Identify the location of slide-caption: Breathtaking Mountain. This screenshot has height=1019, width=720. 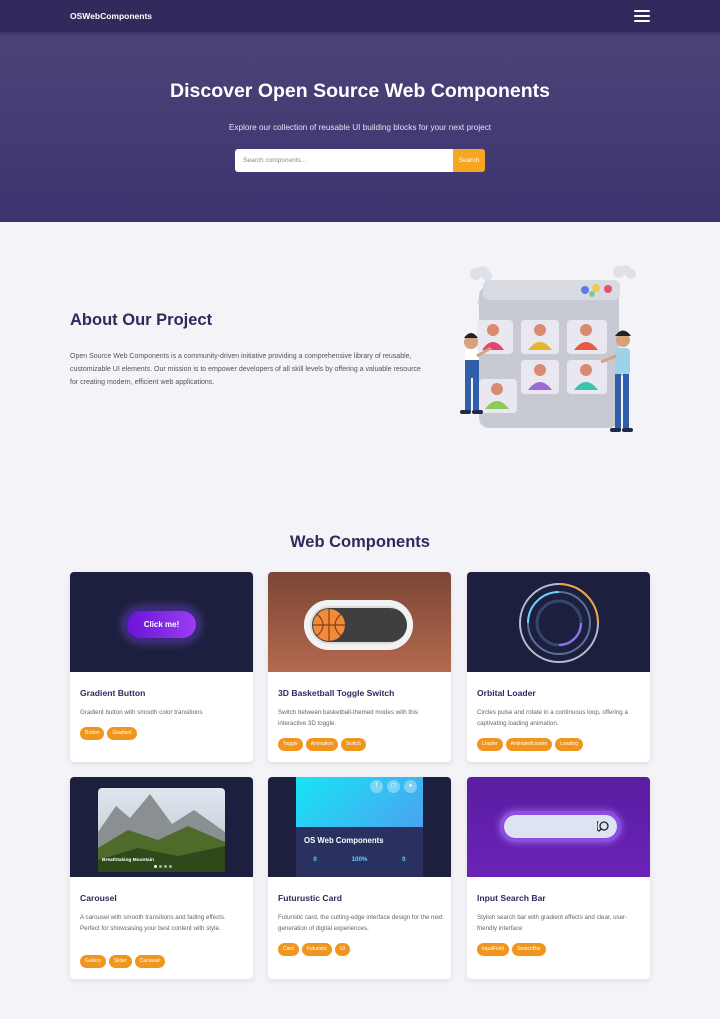
(128, 860).